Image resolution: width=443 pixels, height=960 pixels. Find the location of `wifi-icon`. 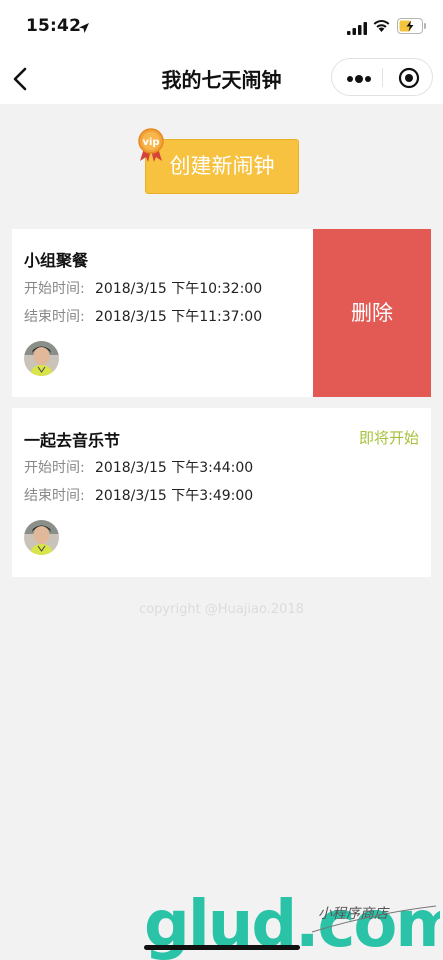

wifi-icon is located at coordinates (381, 27).